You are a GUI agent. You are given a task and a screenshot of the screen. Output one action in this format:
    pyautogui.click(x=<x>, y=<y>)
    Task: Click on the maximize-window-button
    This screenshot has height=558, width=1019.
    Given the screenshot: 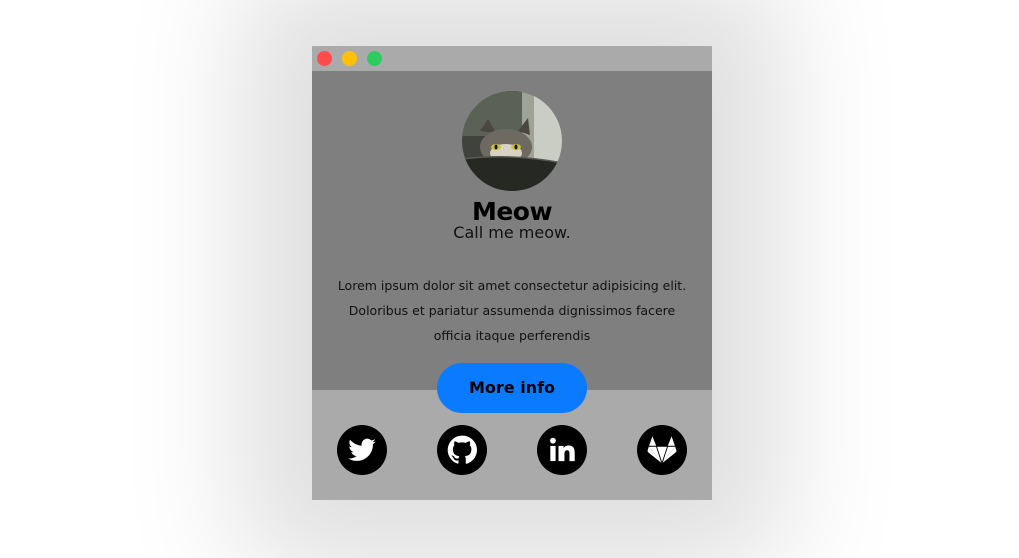 What is the action you would take?
    pyautogui.click(x=374, y=58)
    